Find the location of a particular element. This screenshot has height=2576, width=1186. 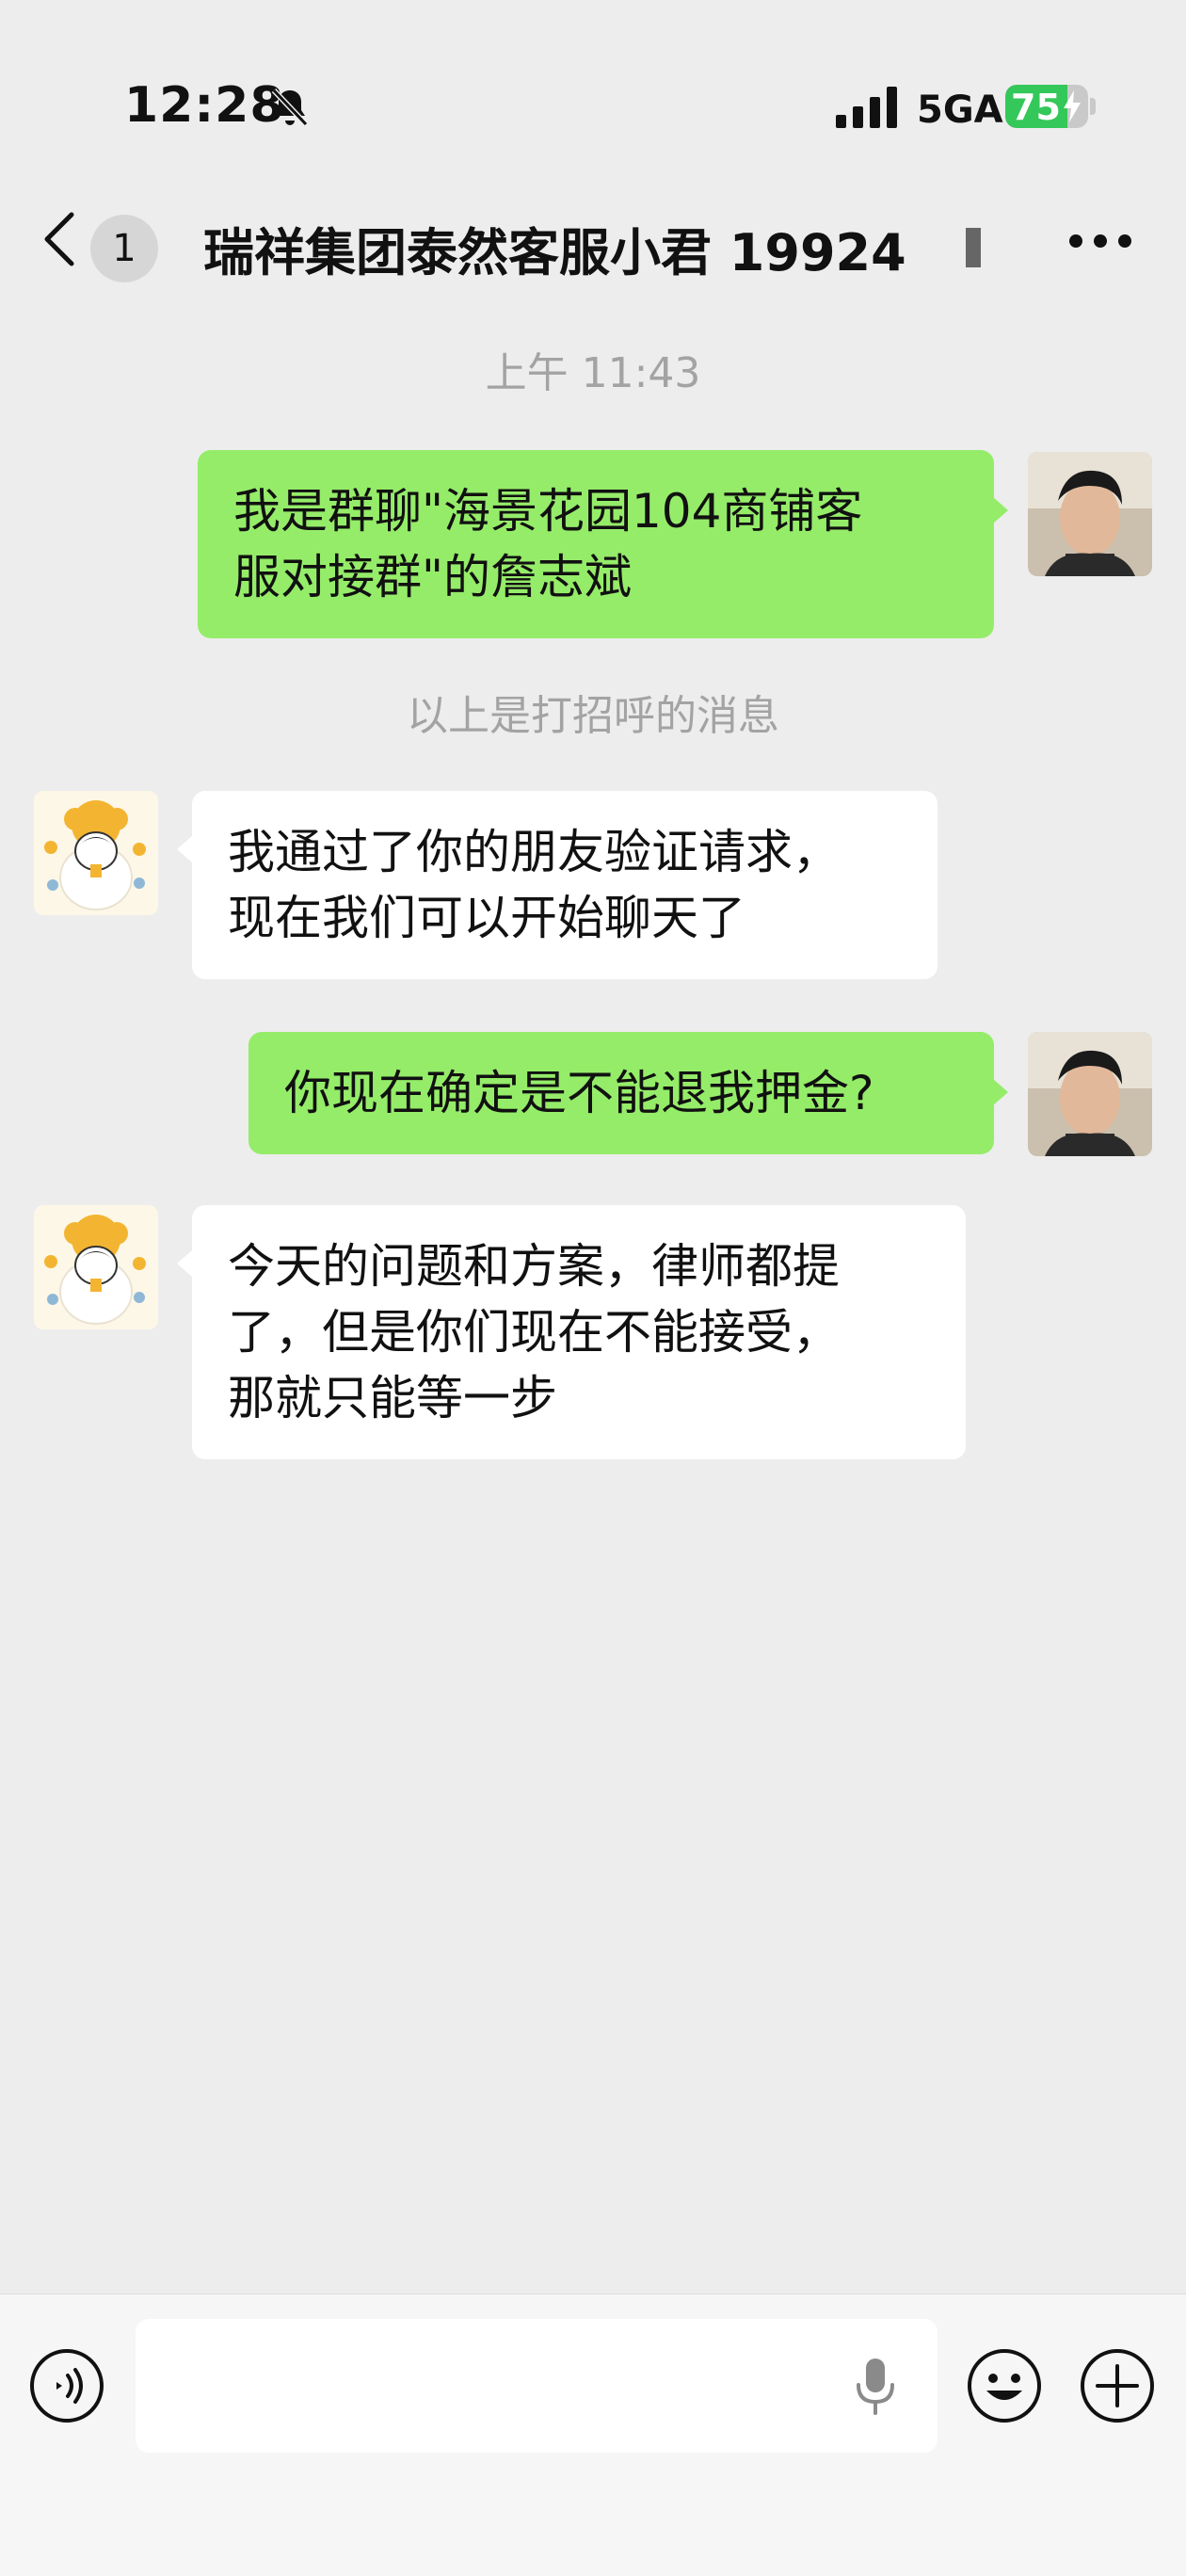

unread-count-badge: 1 is located at coordinates (124, 248).